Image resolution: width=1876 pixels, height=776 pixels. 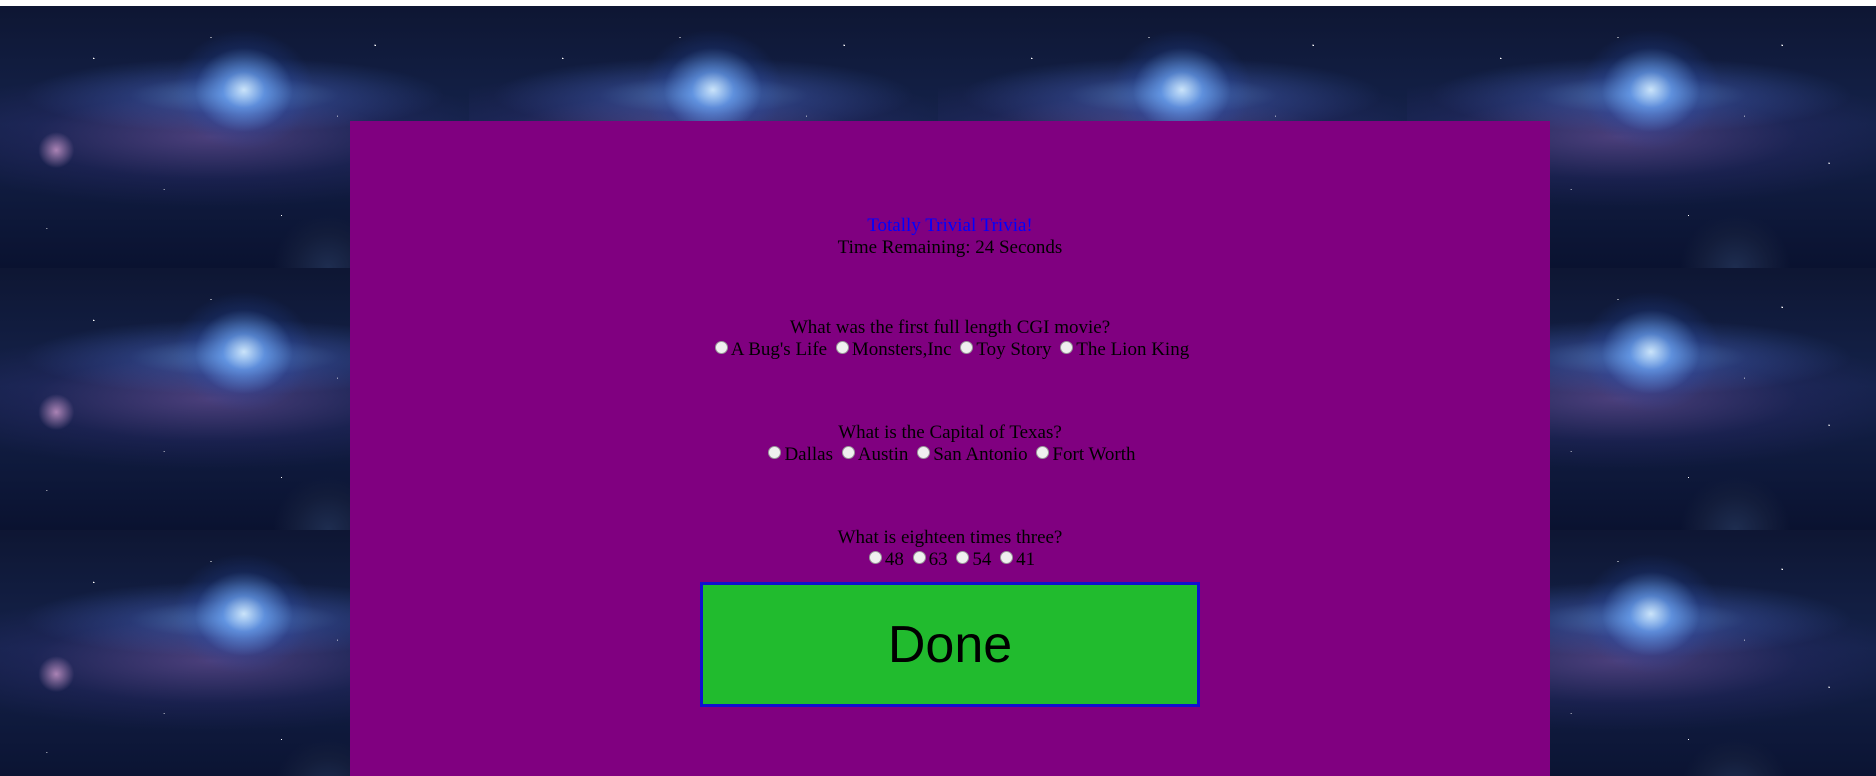 What do you see at coordinates (950, 537) in the screenshot?
I see `question-text: What is eighteen times three?` at bounding box center [950, 537].